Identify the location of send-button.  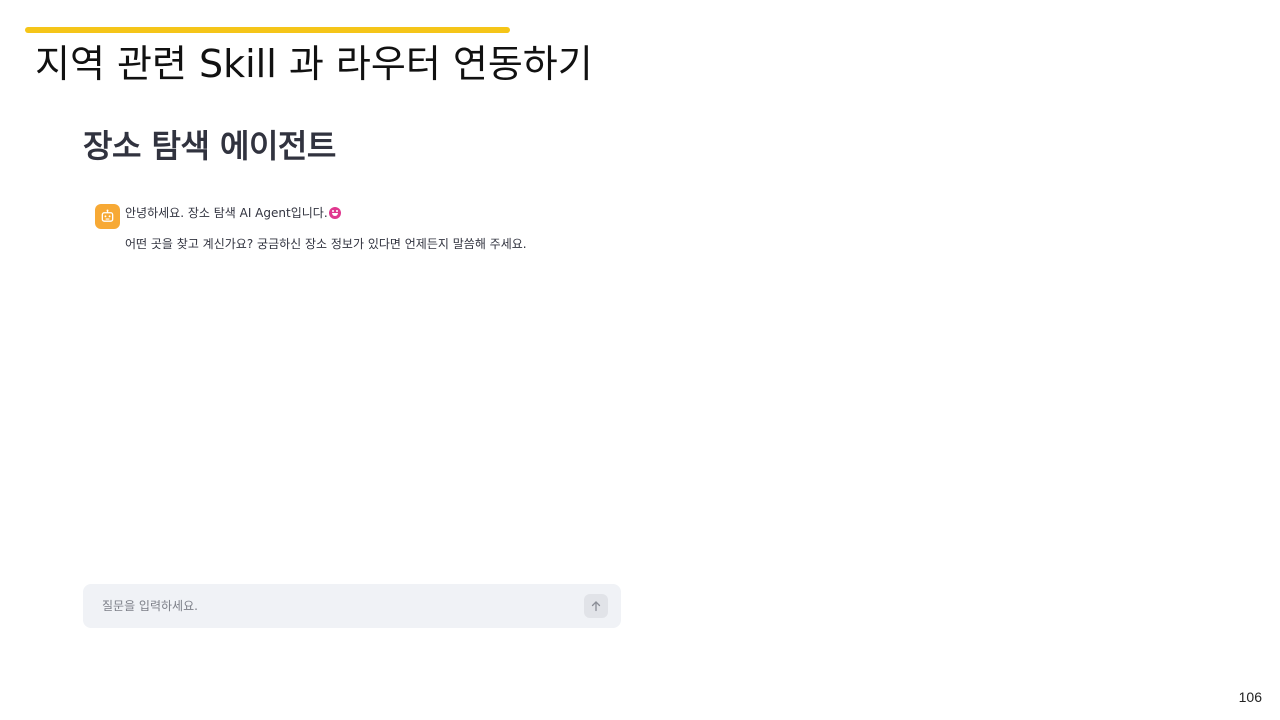
(596, 606).